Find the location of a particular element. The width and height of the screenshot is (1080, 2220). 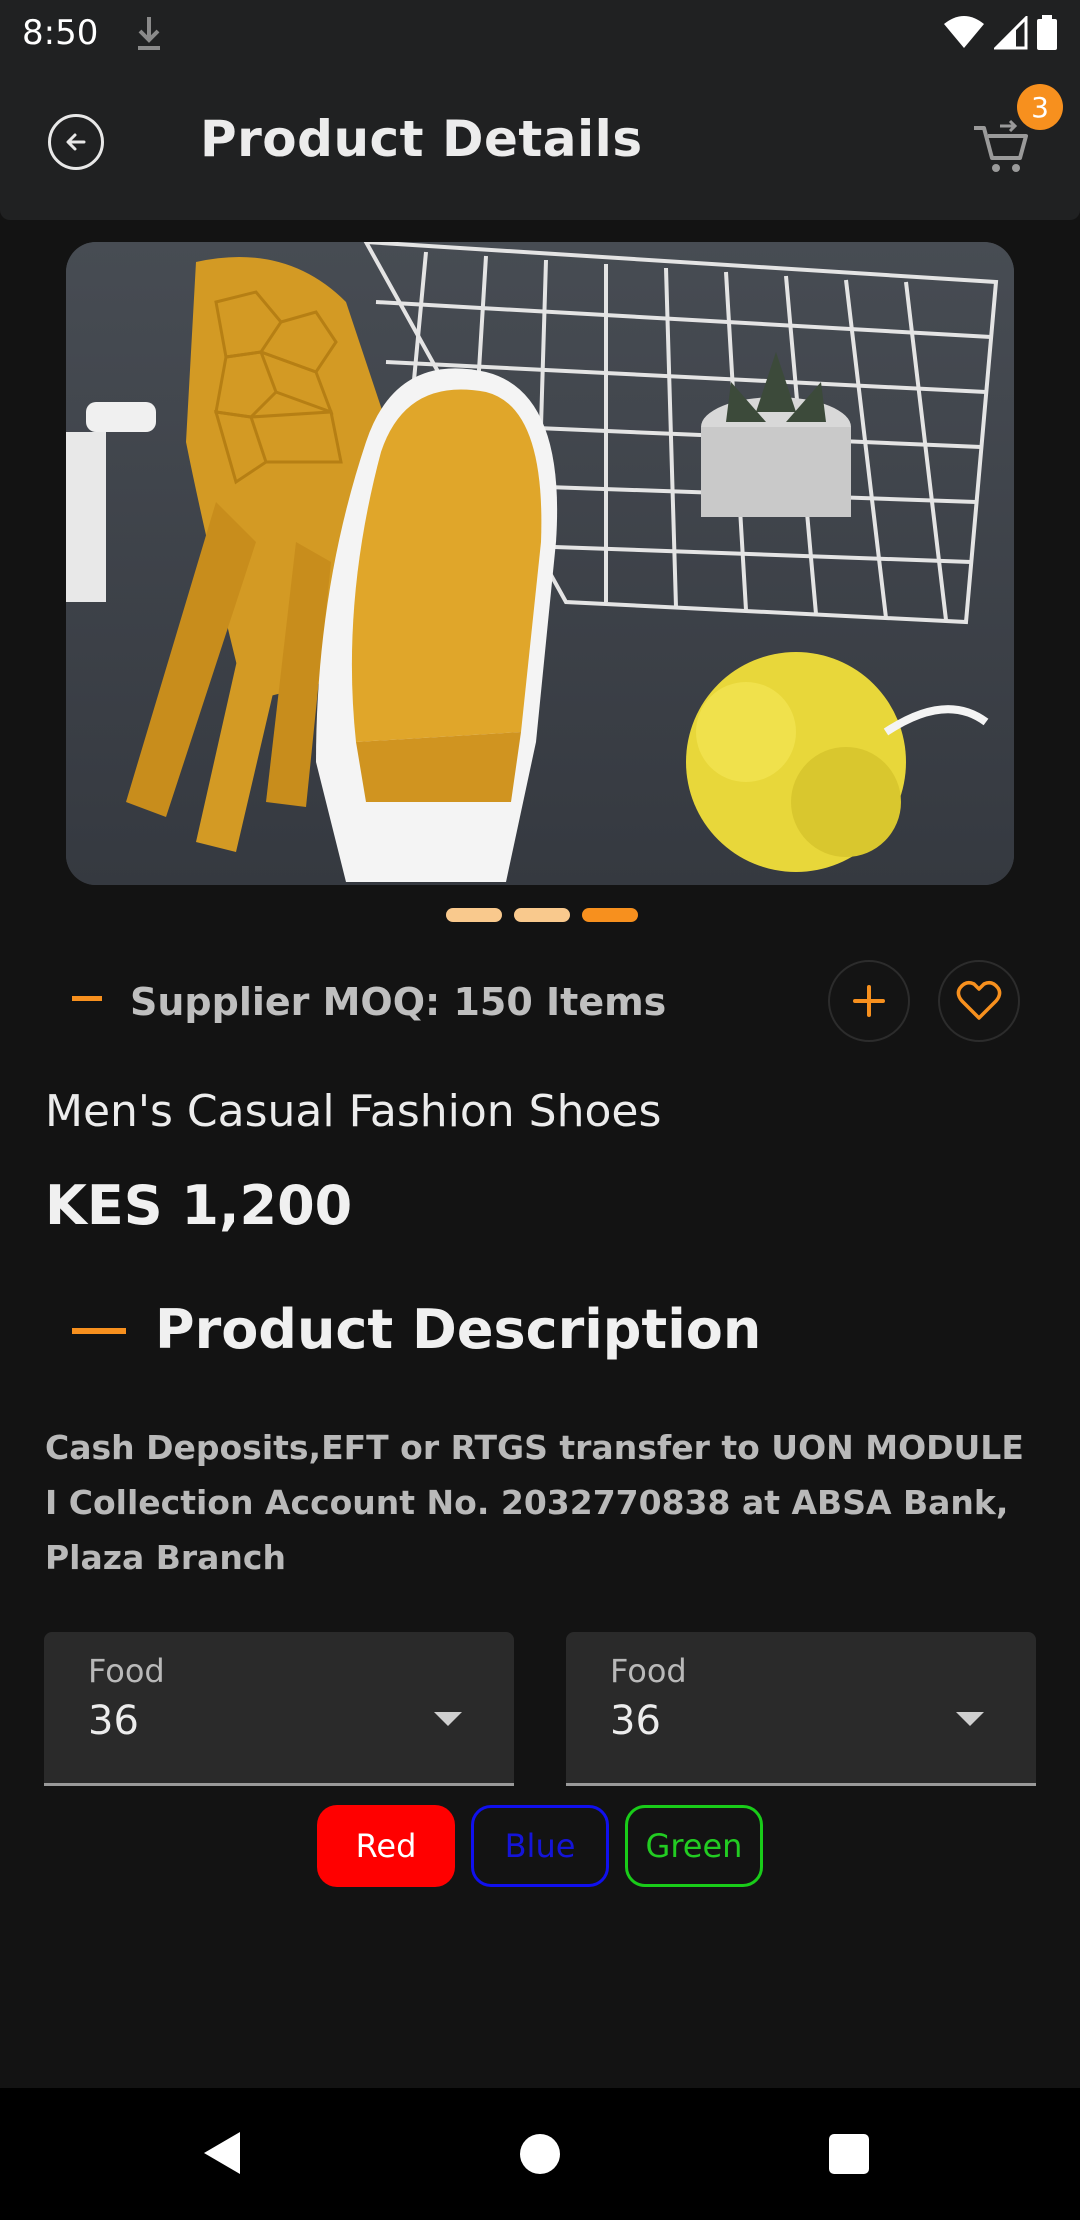

arrow-left-icon is located at coordinates (76, 142).